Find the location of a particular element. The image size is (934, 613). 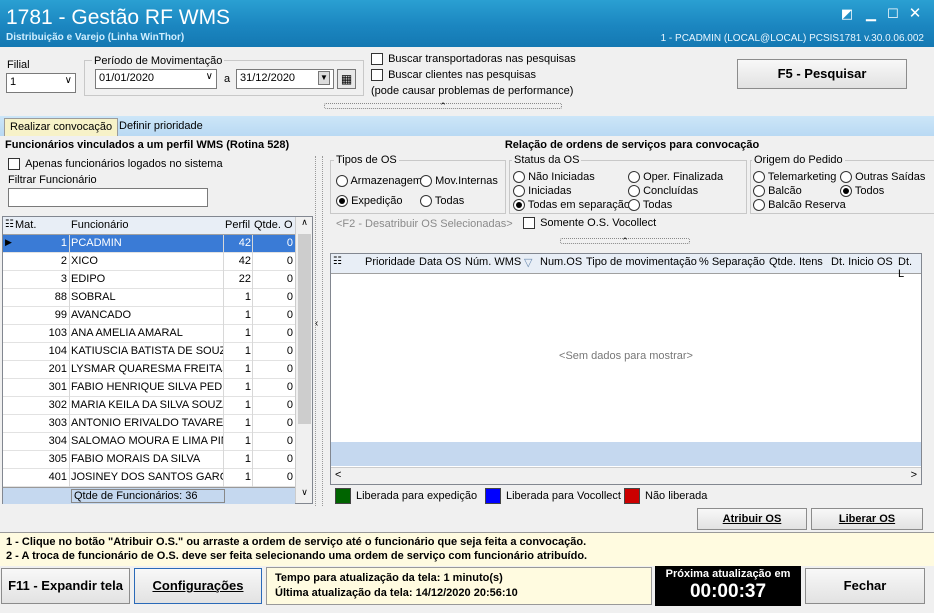

calendar-icon: ▦ is located at coordinates (346, 79).